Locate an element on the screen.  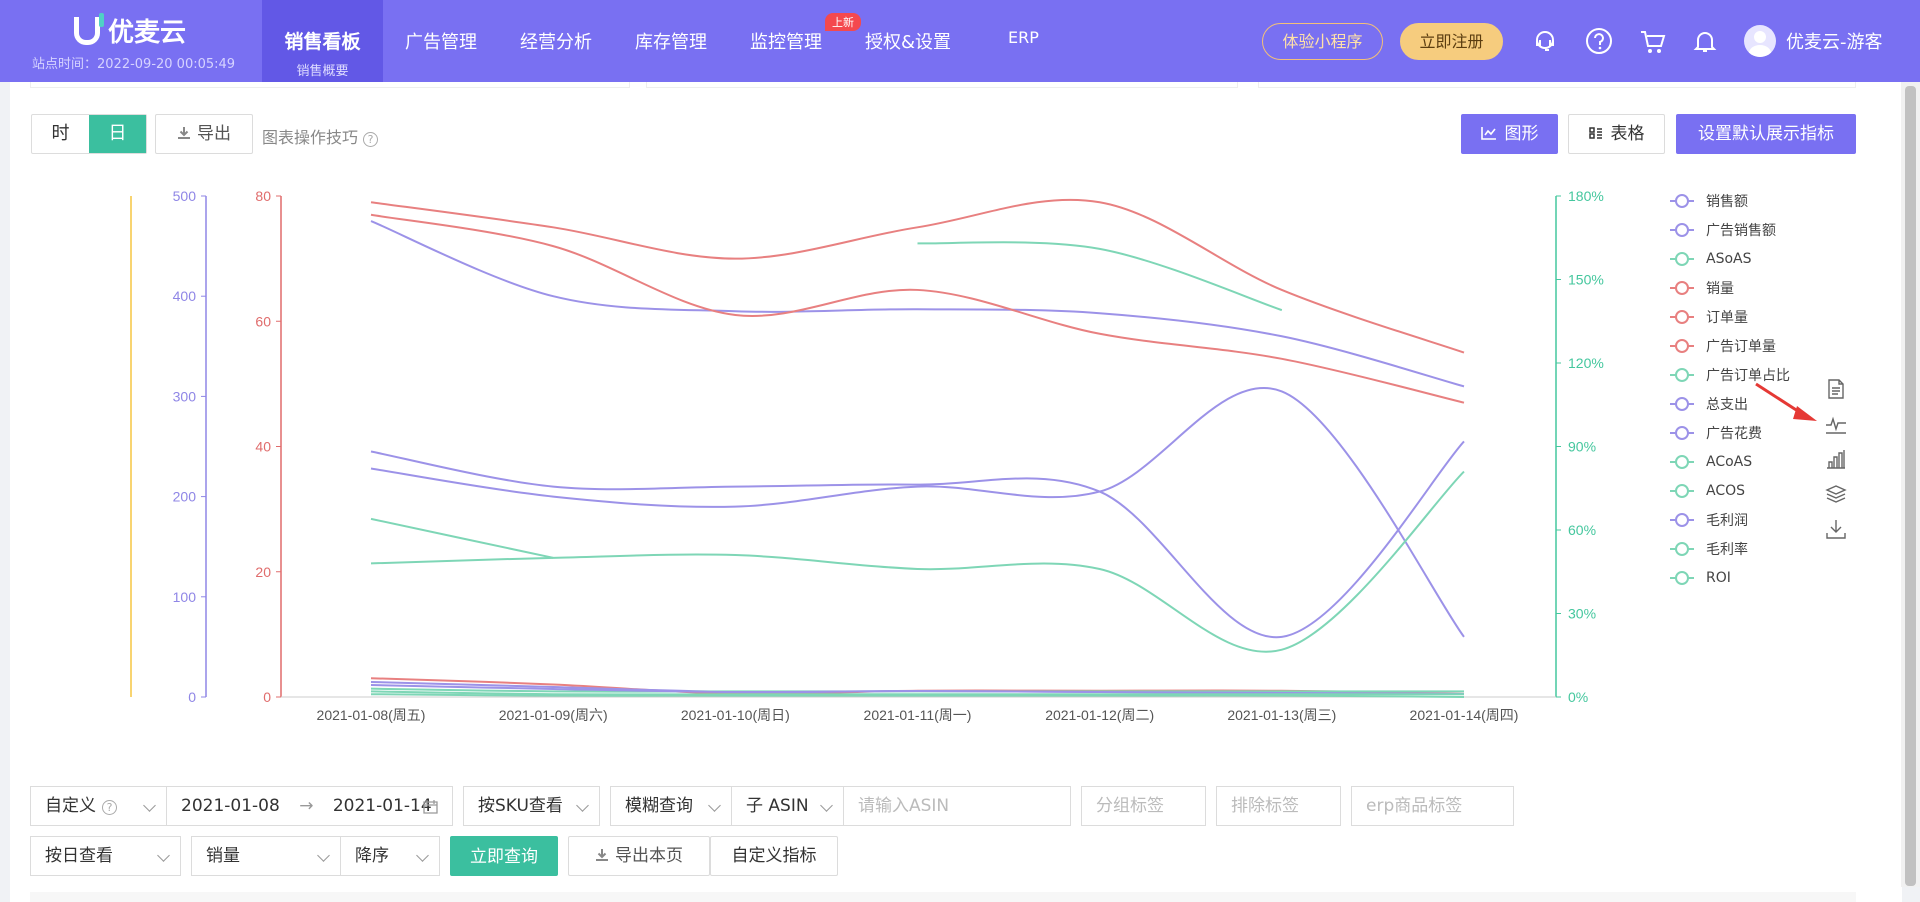
legend-item: ACOS is located at coordinates (1730, 490).